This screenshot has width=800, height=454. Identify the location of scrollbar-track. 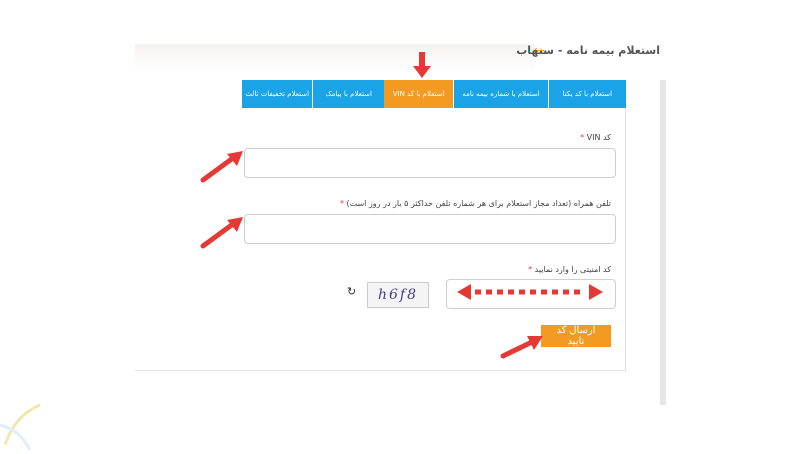
(663, 242).